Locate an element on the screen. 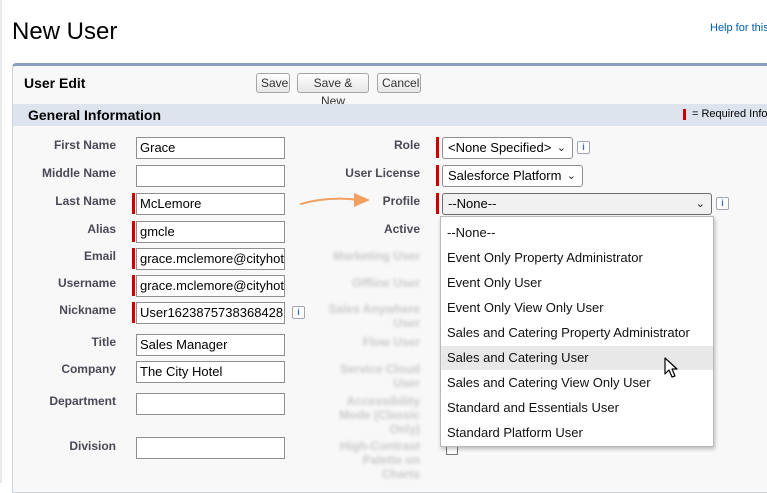 This screenshot has height=493, width=767. division-input is located at coordinates (210, 448).